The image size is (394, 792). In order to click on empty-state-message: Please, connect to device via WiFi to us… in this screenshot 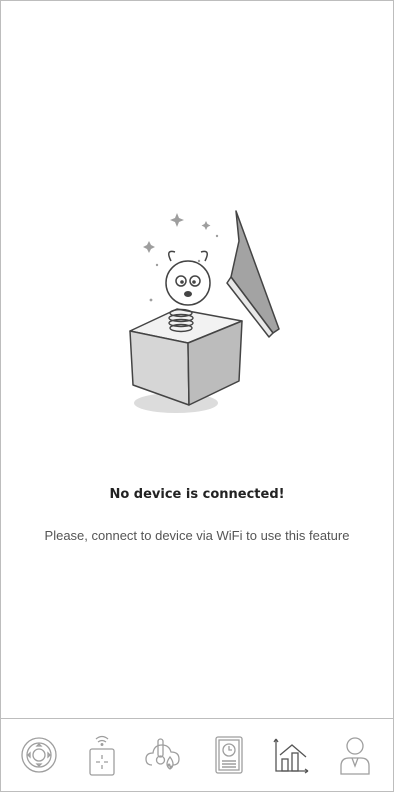, I will do `click(197, 535)`.